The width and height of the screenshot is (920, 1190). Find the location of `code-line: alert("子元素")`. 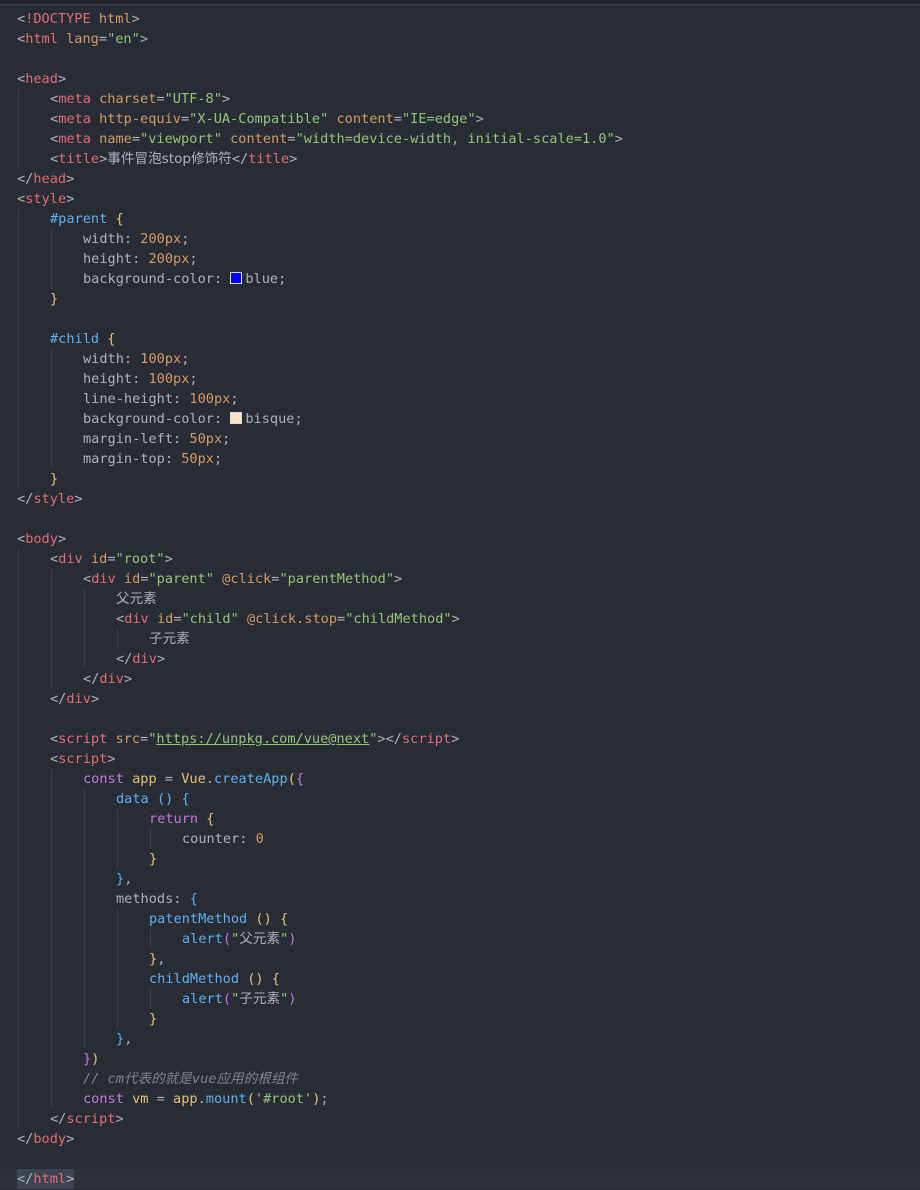

code-line: alert("子元素") is located at coordinates (460, 999).